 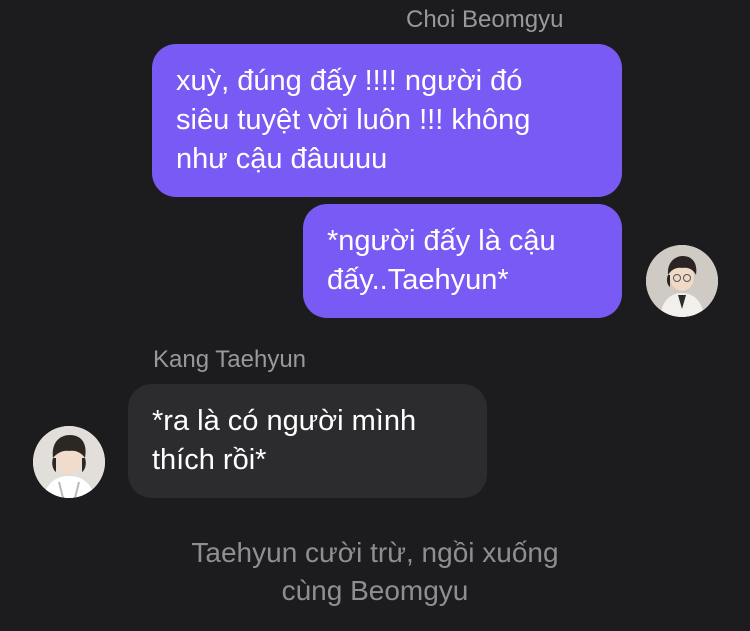 What do you see at coordinates (209, 460) in the screenshot?
I see `message-line: thích rồi*` at bounding box center [209, 460].